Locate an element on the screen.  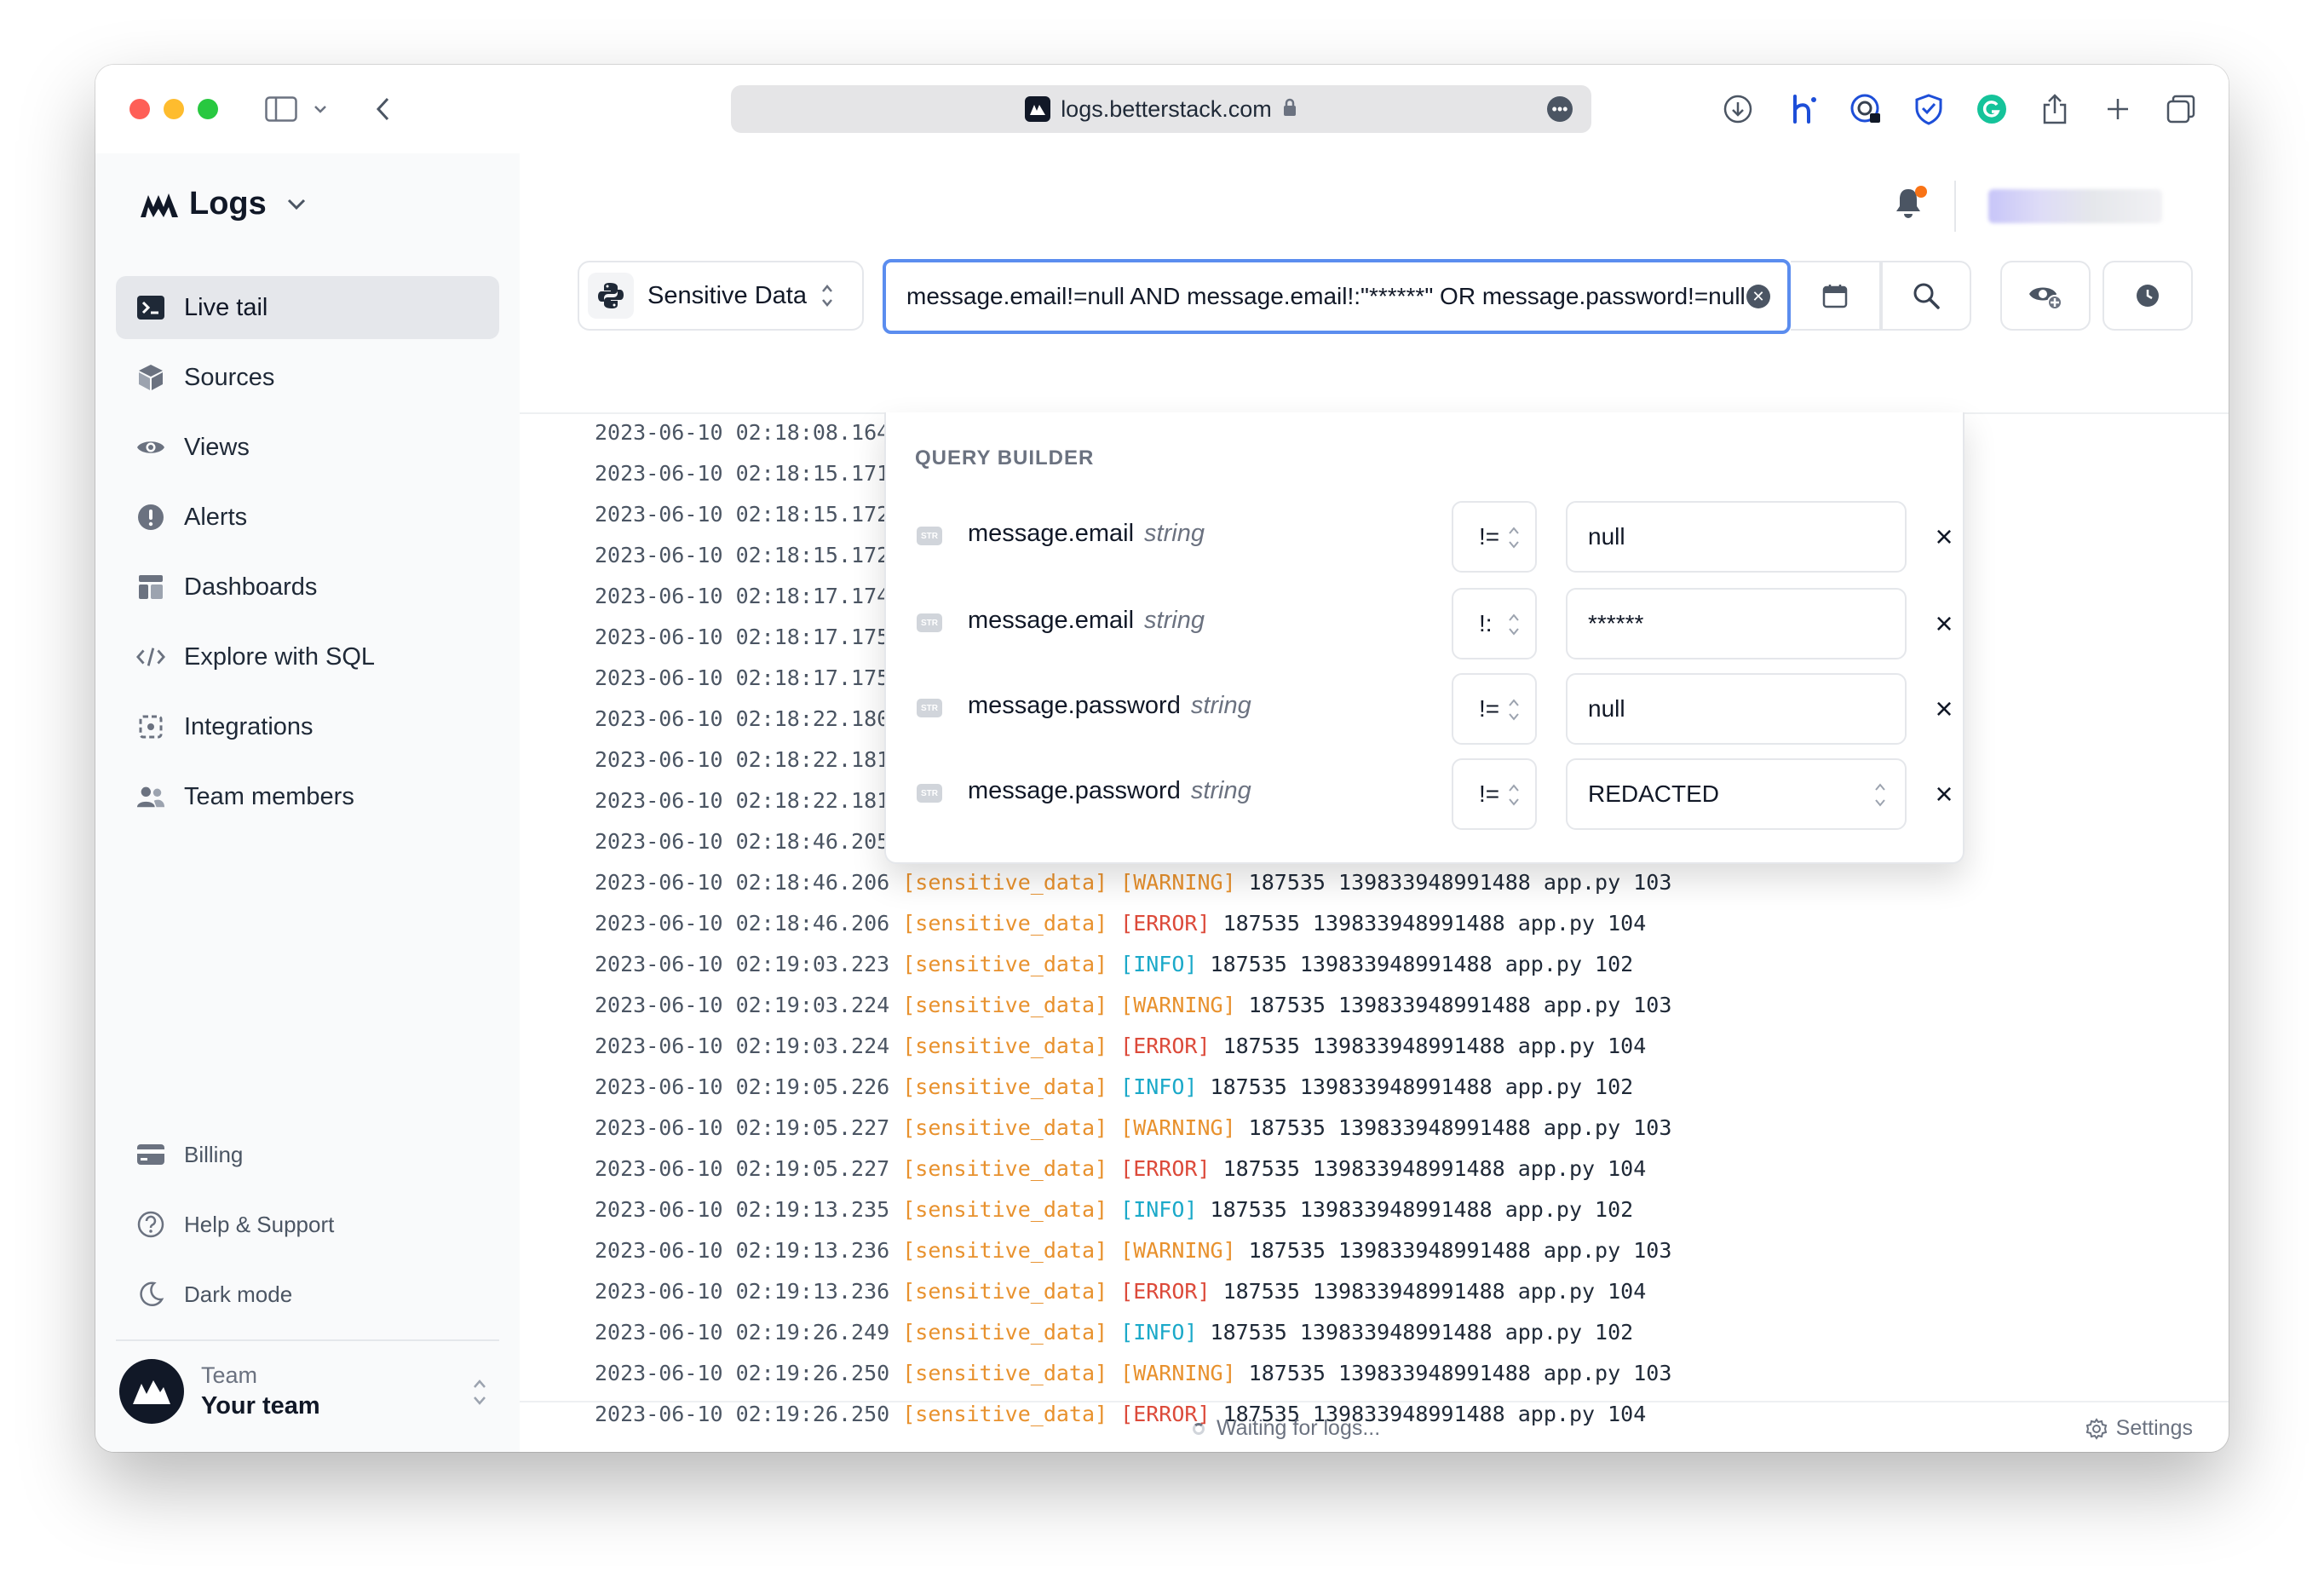
condition-field: message.password is located at coordinates (1074, 705).